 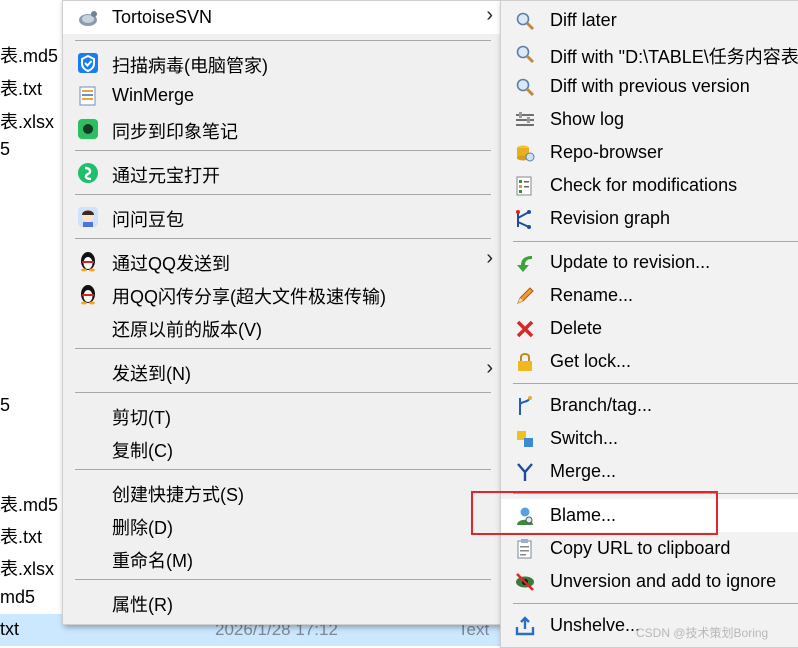 I want to click on yuanbao-icon, so click(x=88, y=173).